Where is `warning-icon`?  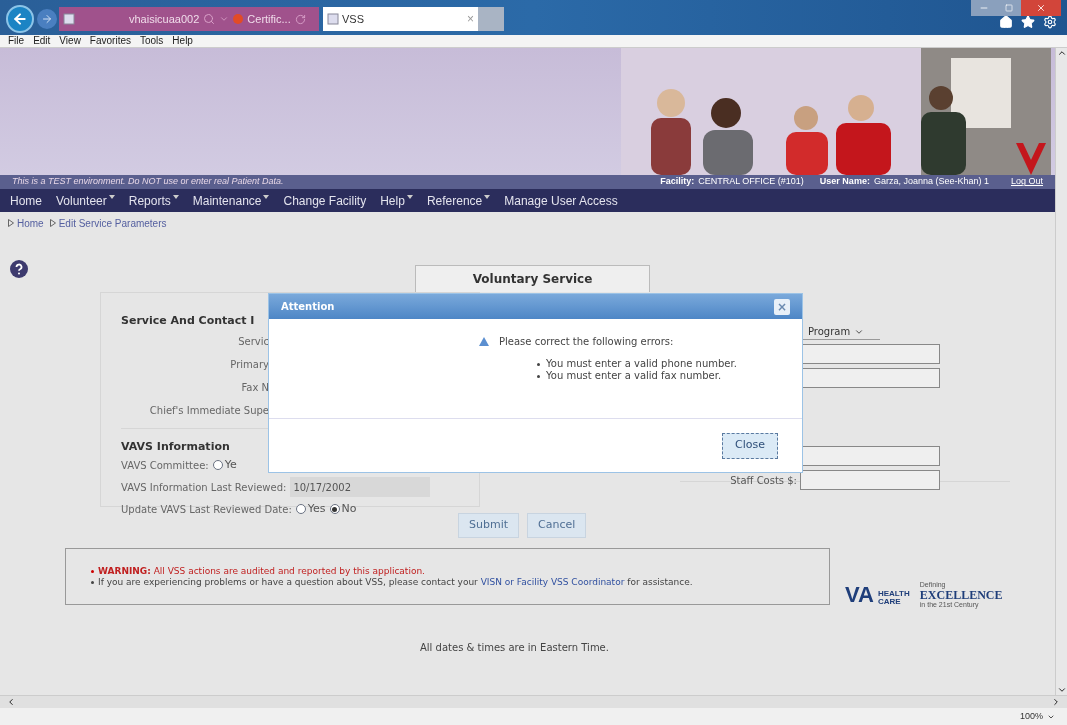
warning-icon is located at coordinates (484, 341).